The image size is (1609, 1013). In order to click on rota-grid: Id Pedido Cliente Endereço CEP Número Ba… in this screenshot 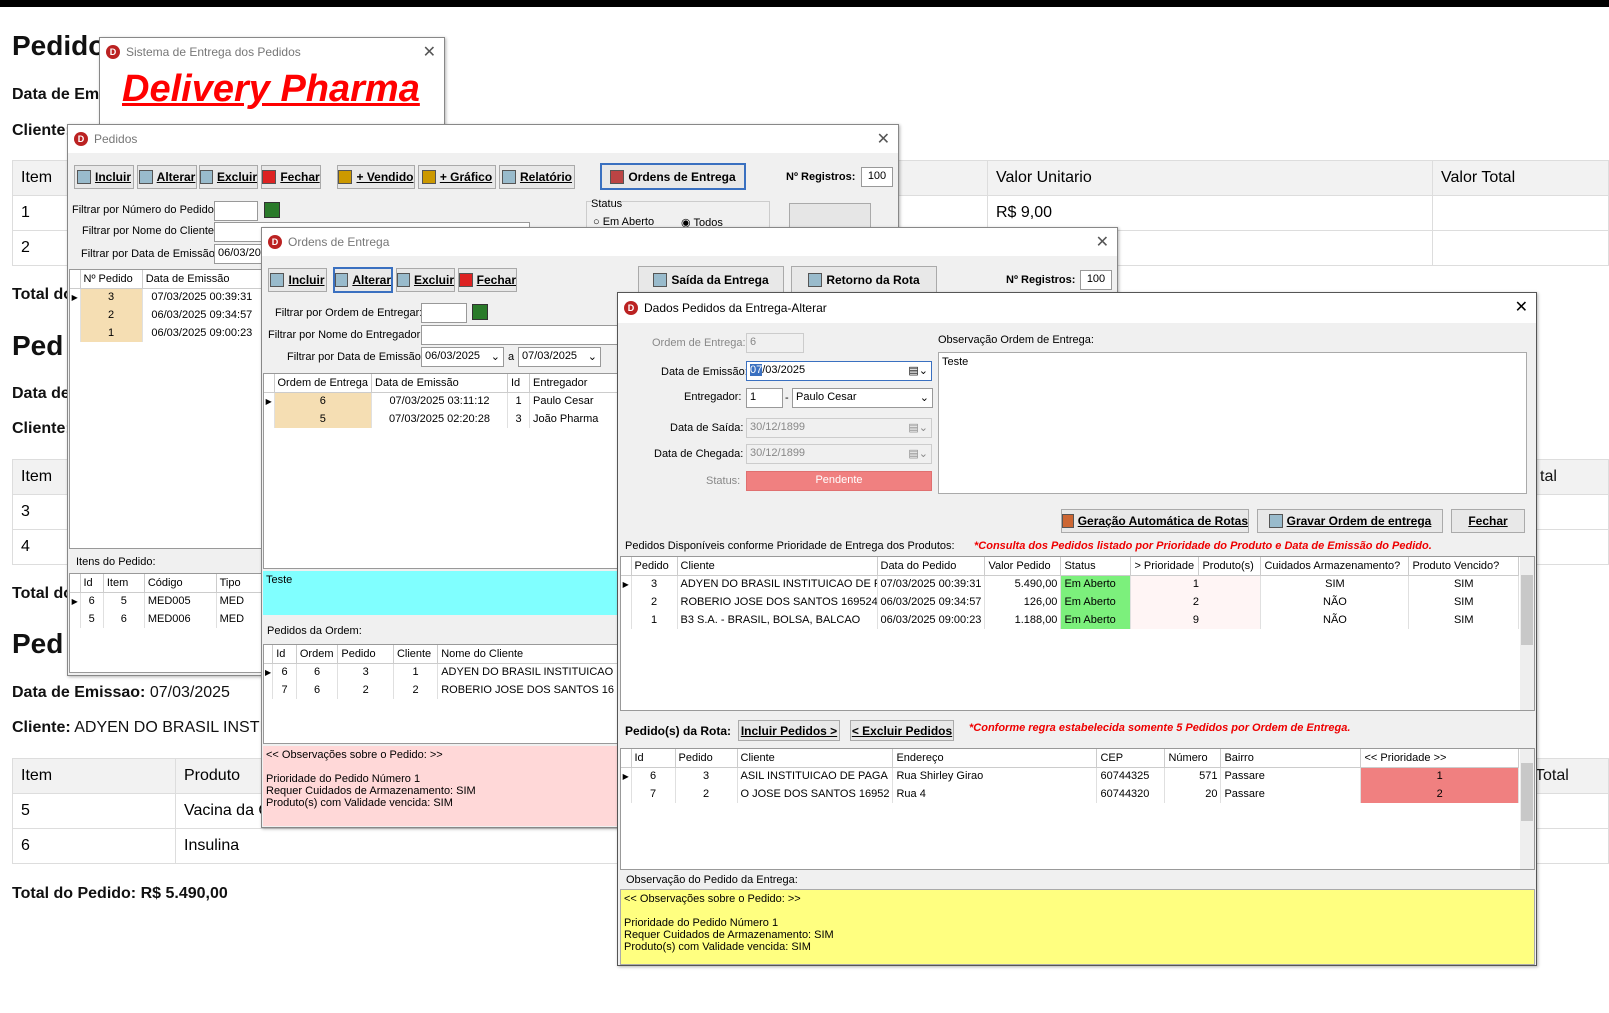, I will do `click(1077, 809)`.